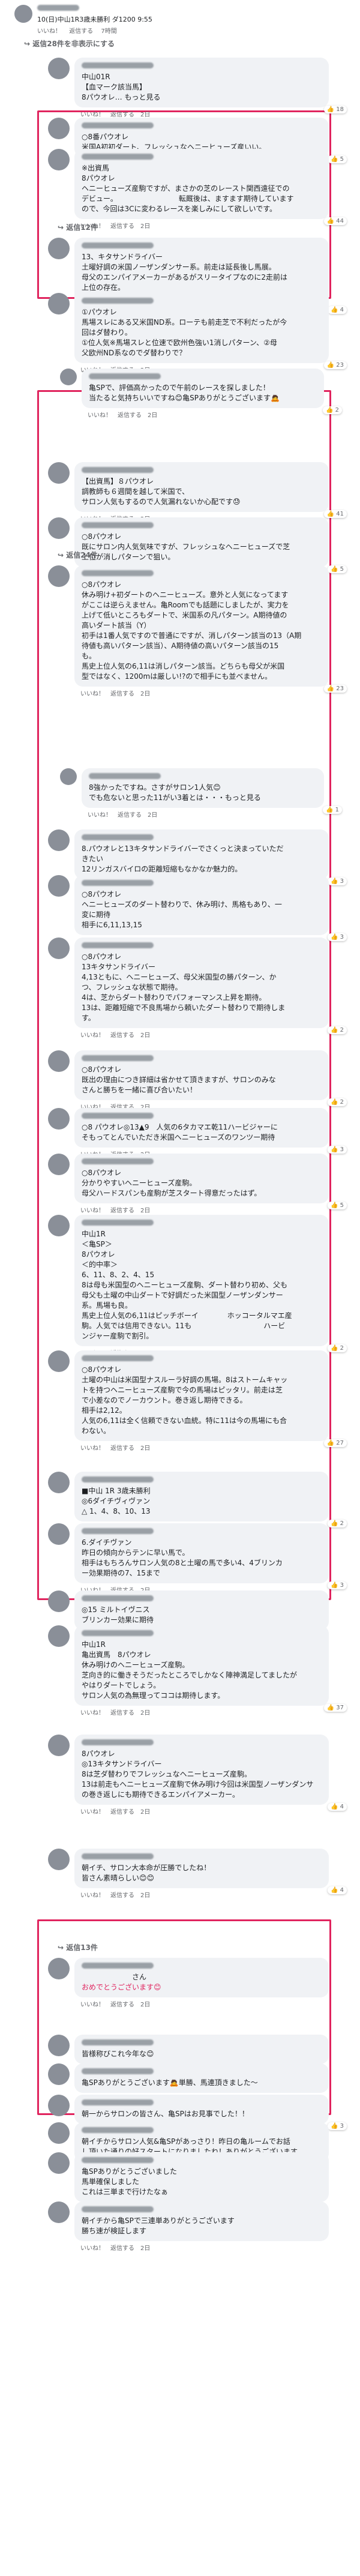 This screenshot has height=2576, width=360. Describe the element at coordinates (203, 798) in the screenshot. I see `comment-text: でも危ないと思った11がい3着とは・・・もっと見る` at that location.